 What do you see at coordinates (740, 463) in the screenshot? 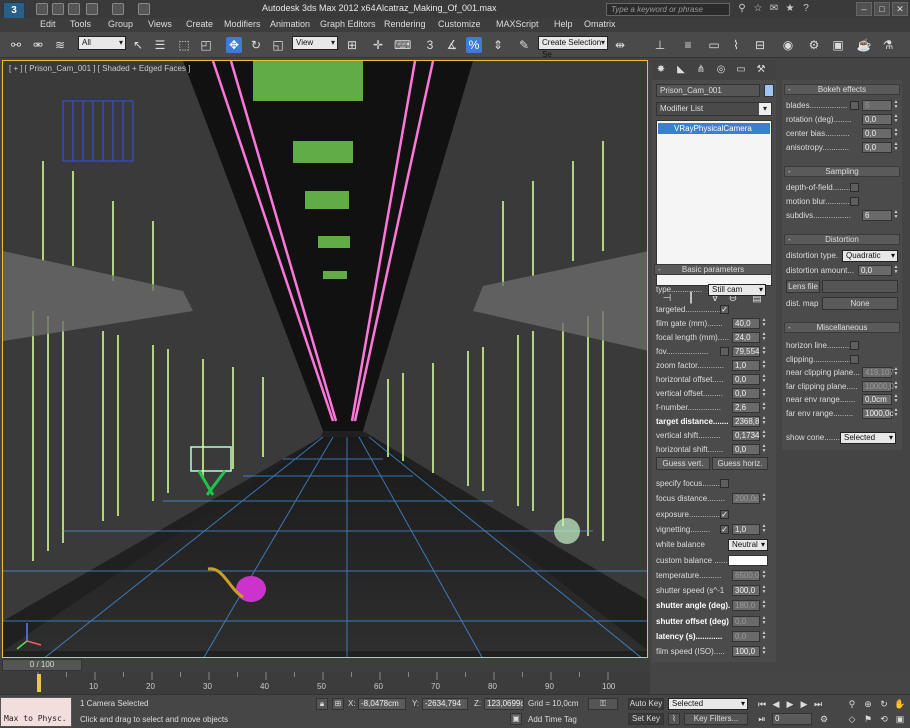
I see `guess-horiz-button: Guess horiz.` at bounding box center [740, 463].